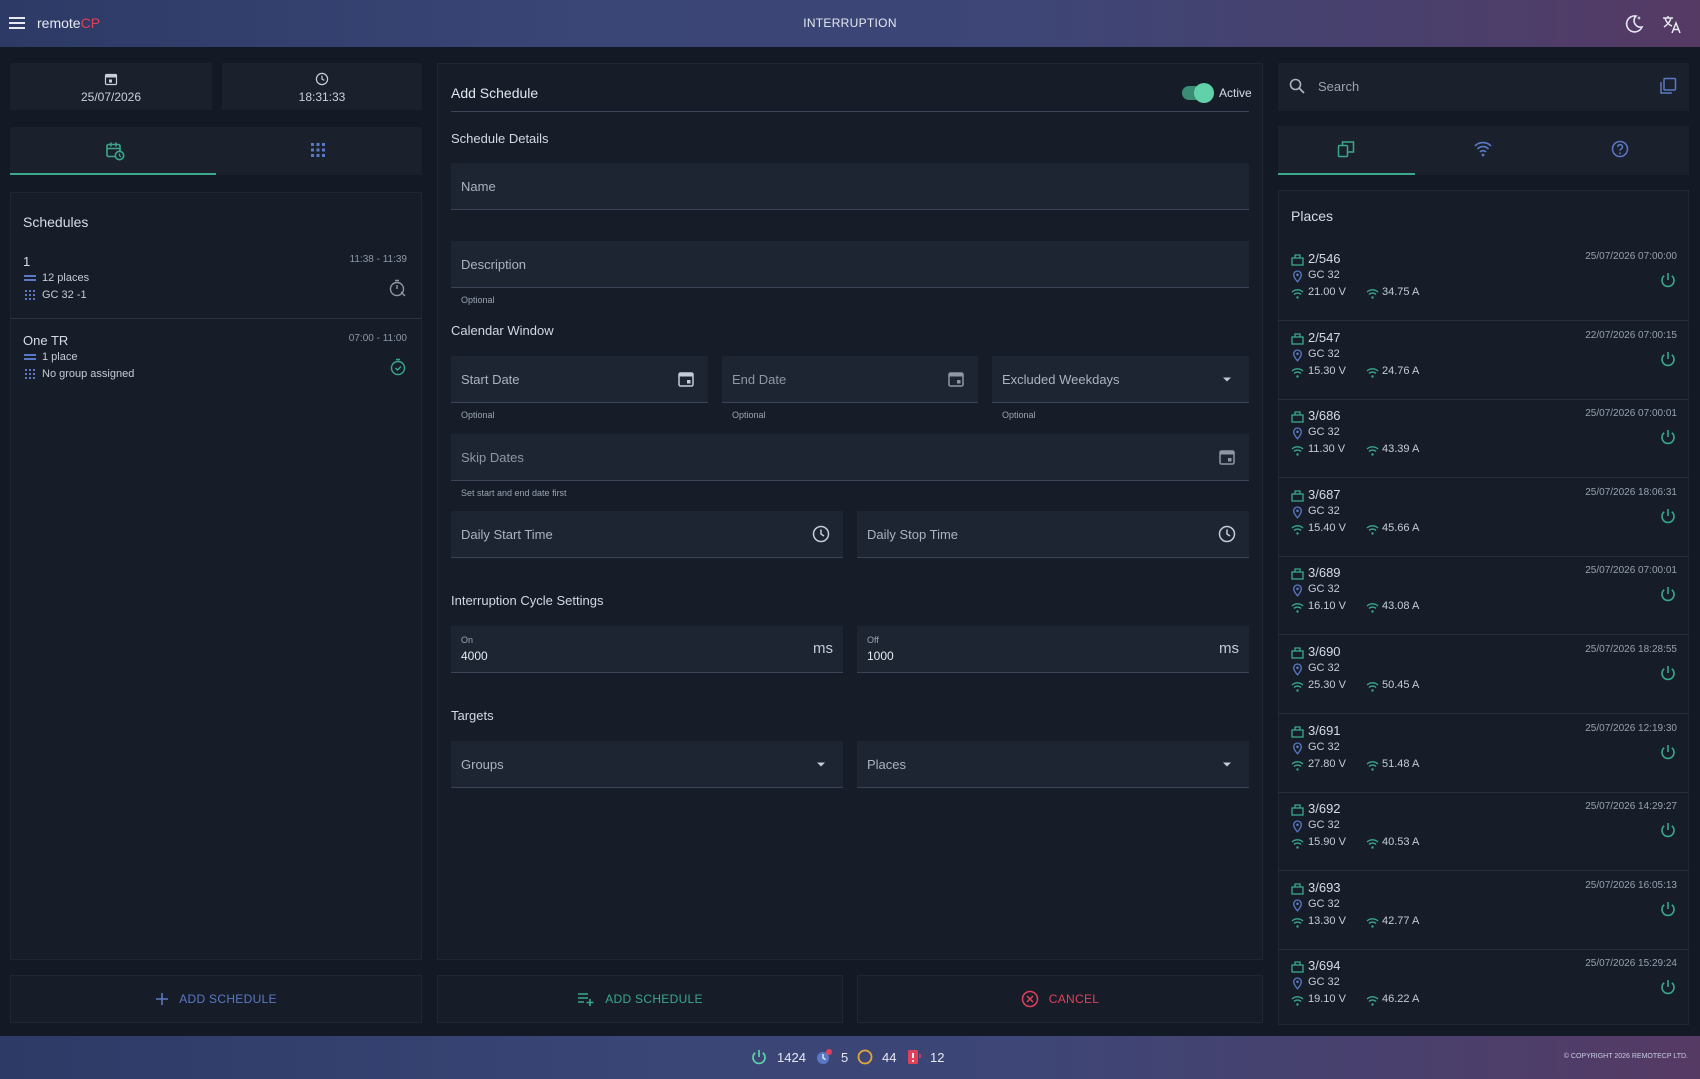 This screenshot has width=1700, height=1079. Describe the element at coordinates (1631, 492) in the screenshot. I see `place-timestamp: 25/07/2026 18:06:31` at that location.